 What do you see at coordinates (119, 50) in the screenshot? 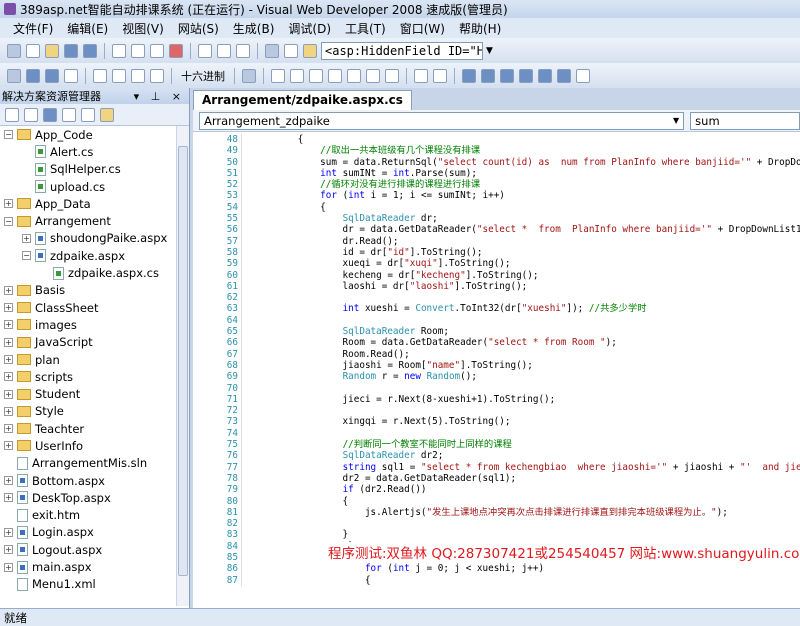
I see `cut-icon` at bounding box center [119, 50].